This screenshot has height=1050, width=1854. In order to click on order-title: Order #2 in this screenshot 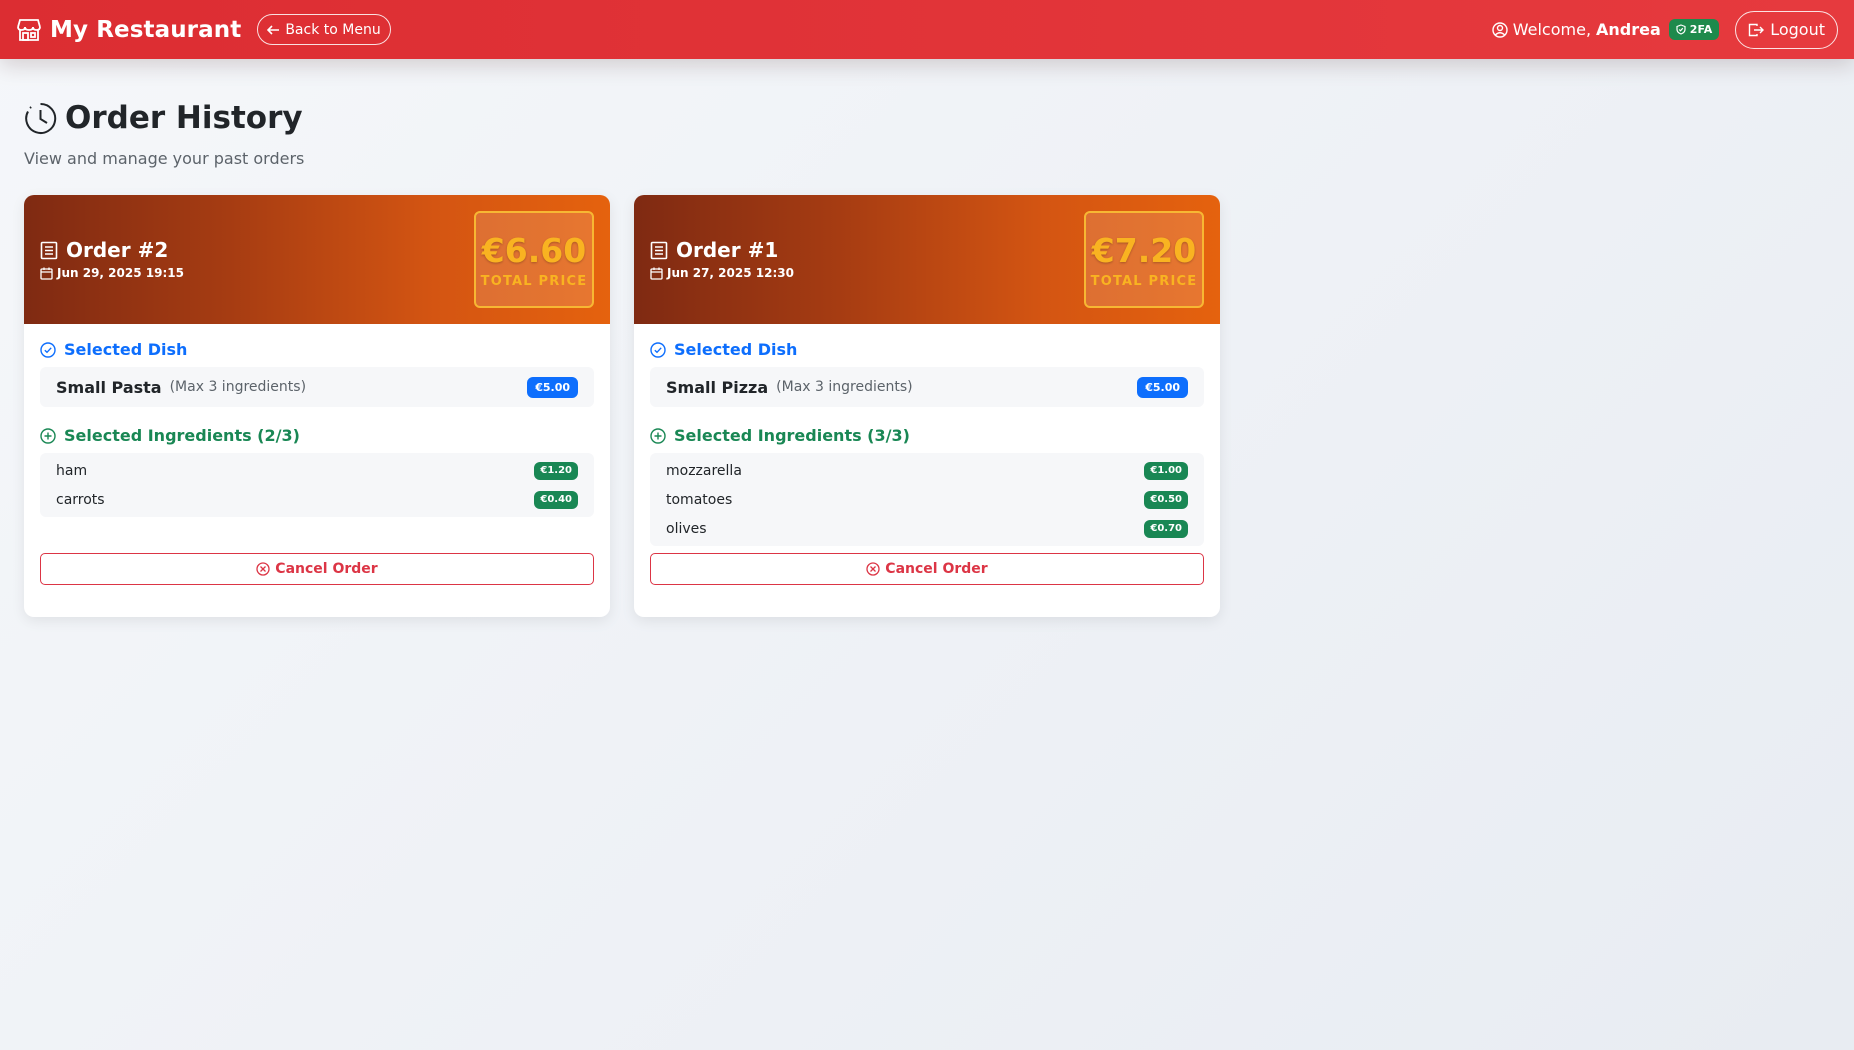, I will do `click(104, 250)`.